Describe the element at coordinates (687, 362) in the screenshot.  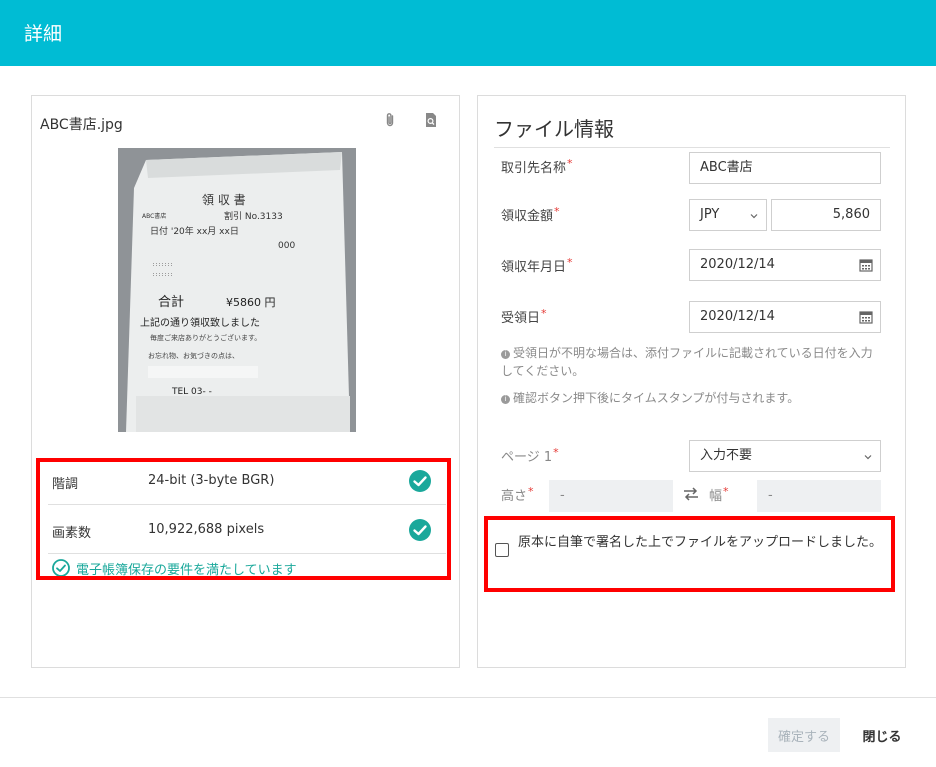
I see `received-date-note: i 受領日が不明な場合は、添付ファイルに記載されている日付を入力してください。` at that location.